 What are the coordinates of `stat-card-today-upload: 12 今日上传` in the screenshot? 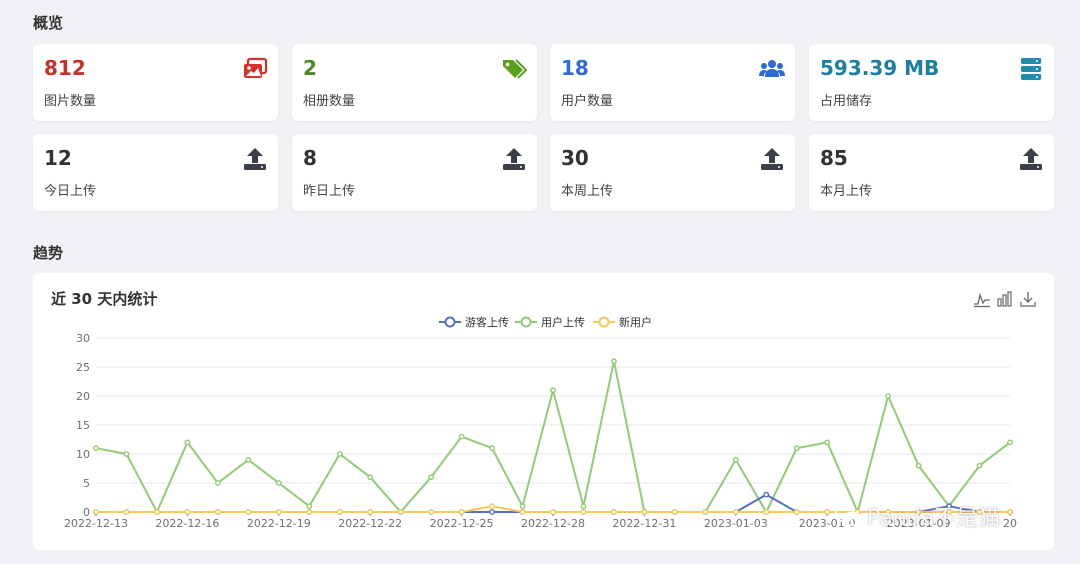 It's located at (155, 172).